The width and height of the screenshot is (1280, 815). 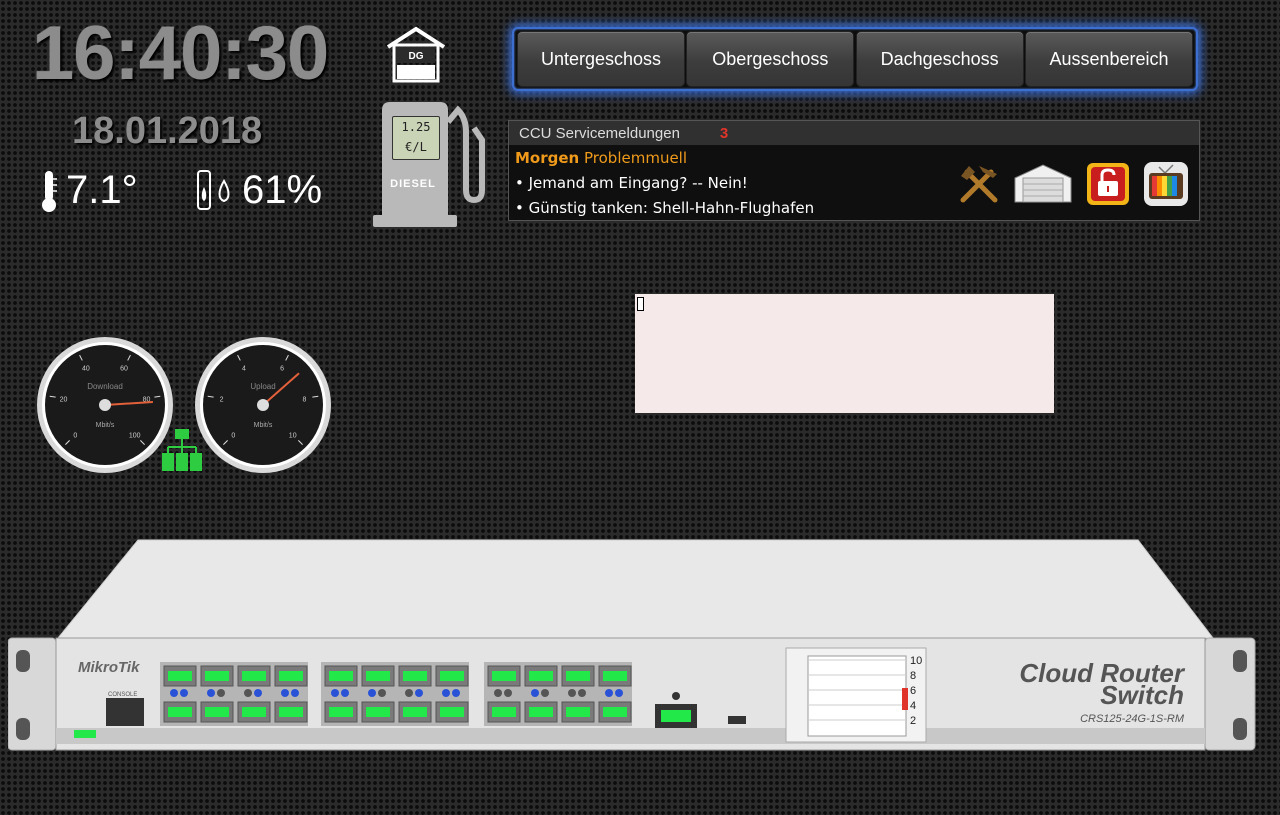 What do you see at coordinates (122, 695) in the screenshot?
I see `switch-console-label: CONSOLE` at bounding box center [122, 695].